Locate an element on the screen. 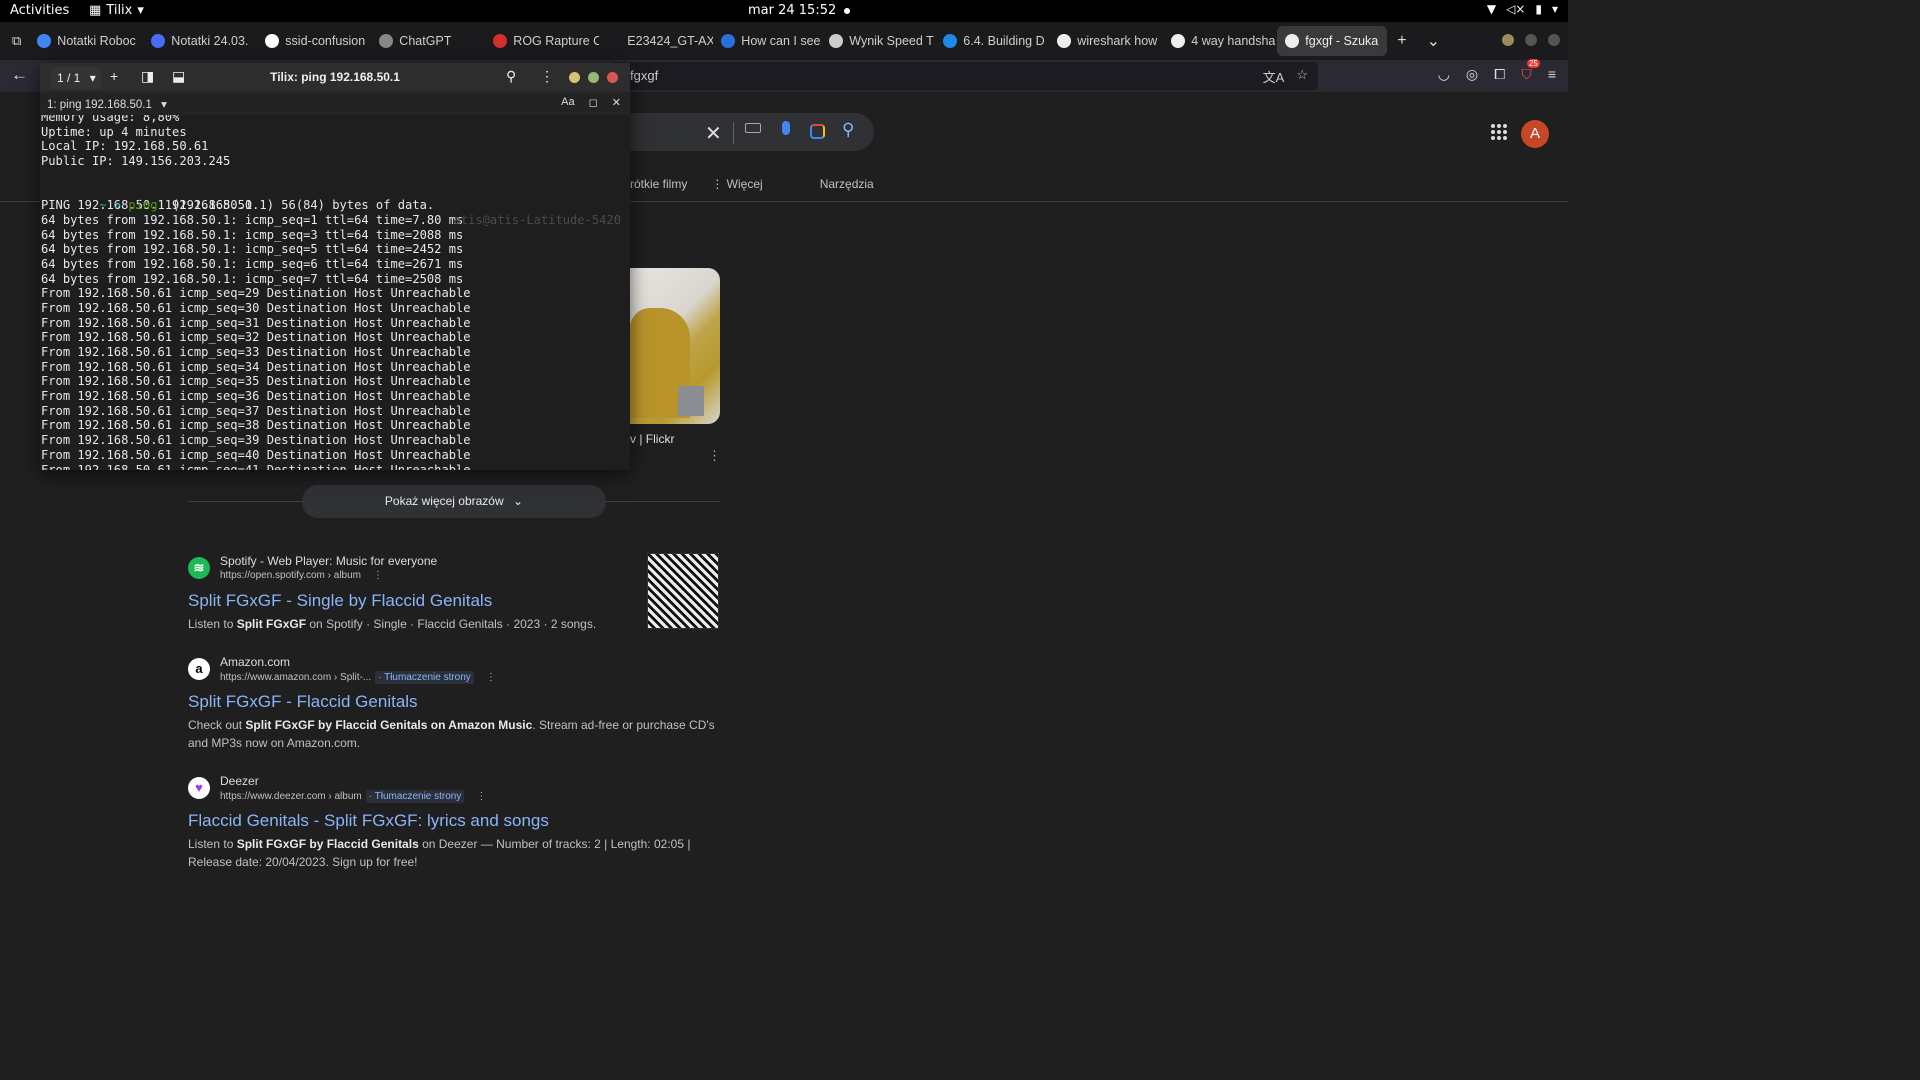  browser-tab: E23424_GT-AXE1 is located at coordinates (656, 41).